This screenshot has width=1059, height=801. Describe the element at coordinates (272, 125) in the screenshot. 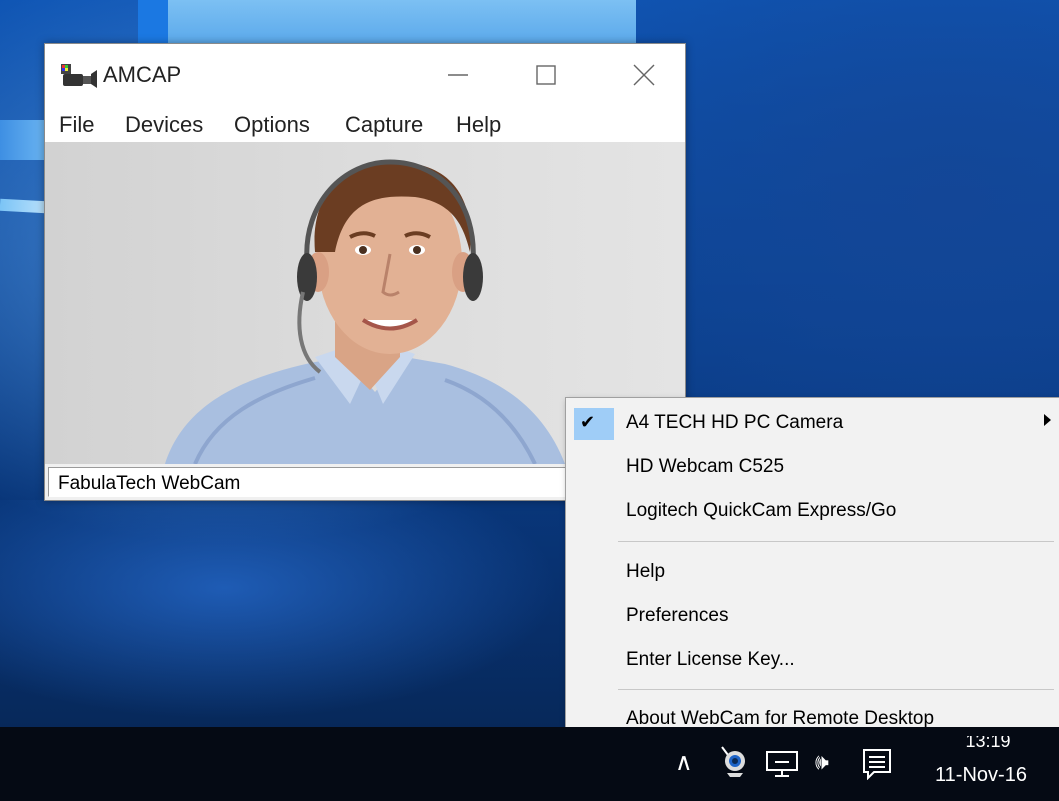

I see `menu-options: Options` at that location.